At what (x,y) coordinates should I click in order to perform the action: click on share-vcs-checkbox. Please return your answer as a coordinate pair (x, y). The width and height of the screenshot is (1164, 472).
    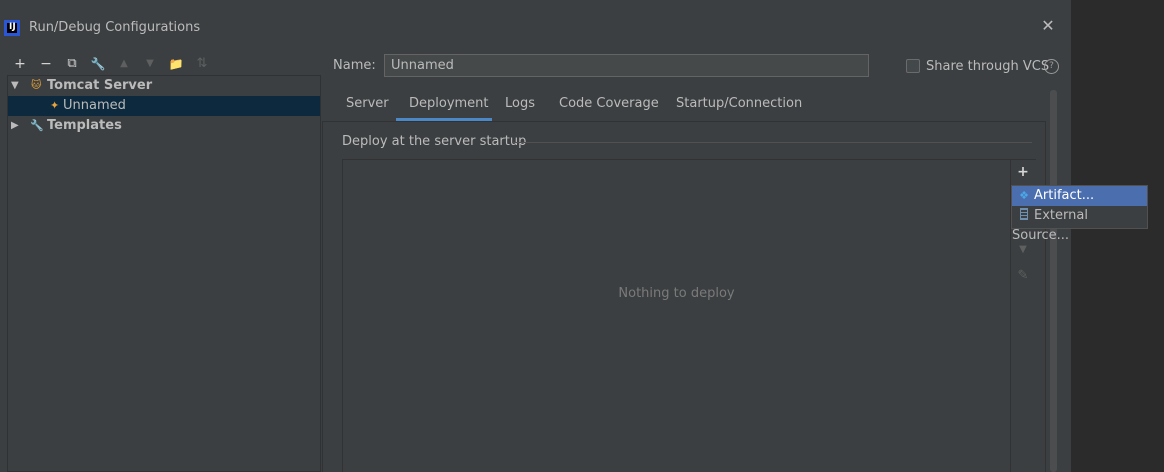
    Looking at the image, I should click on (913, 66).